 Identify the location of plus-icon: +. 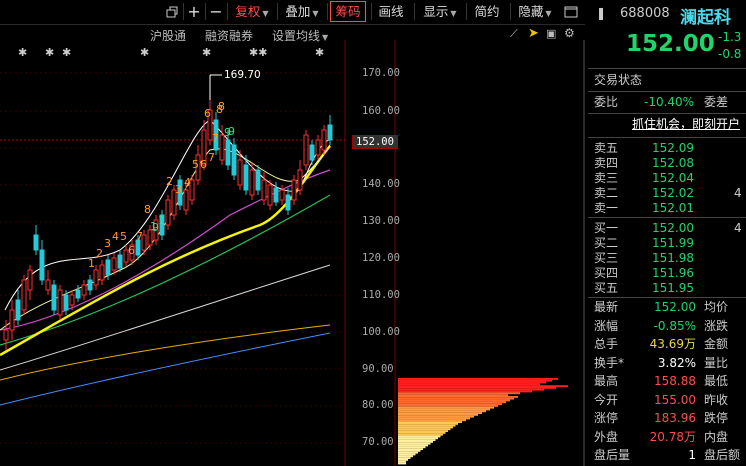
(194, 11).